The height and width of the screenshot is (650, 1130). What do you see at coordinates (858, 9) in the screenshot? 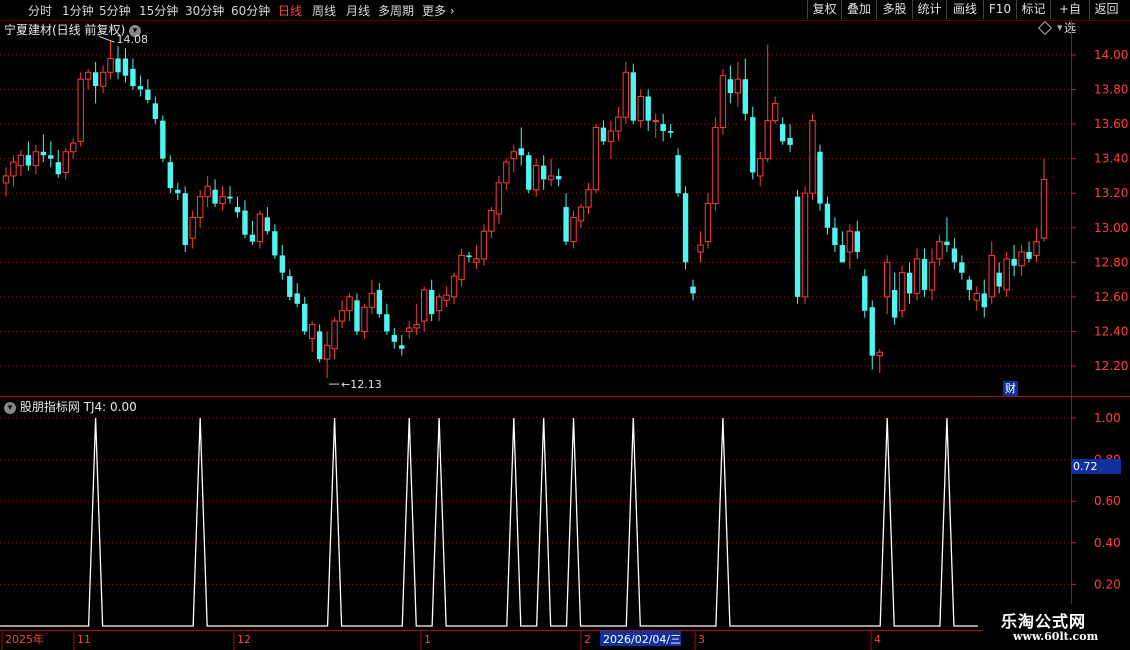
I see `toolbar-button-1: 叠加` at bounding box center [858, 9].